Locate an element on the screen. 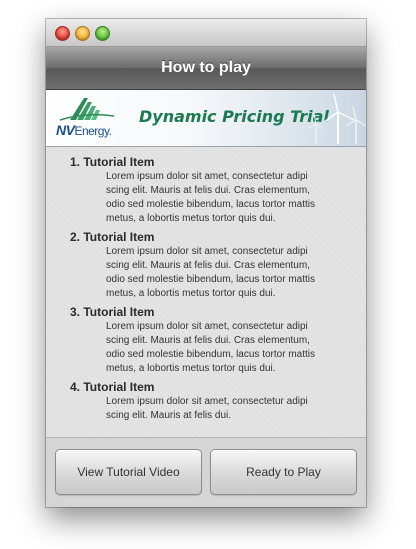  page-title: How to play is located at coordinates (206, 68).